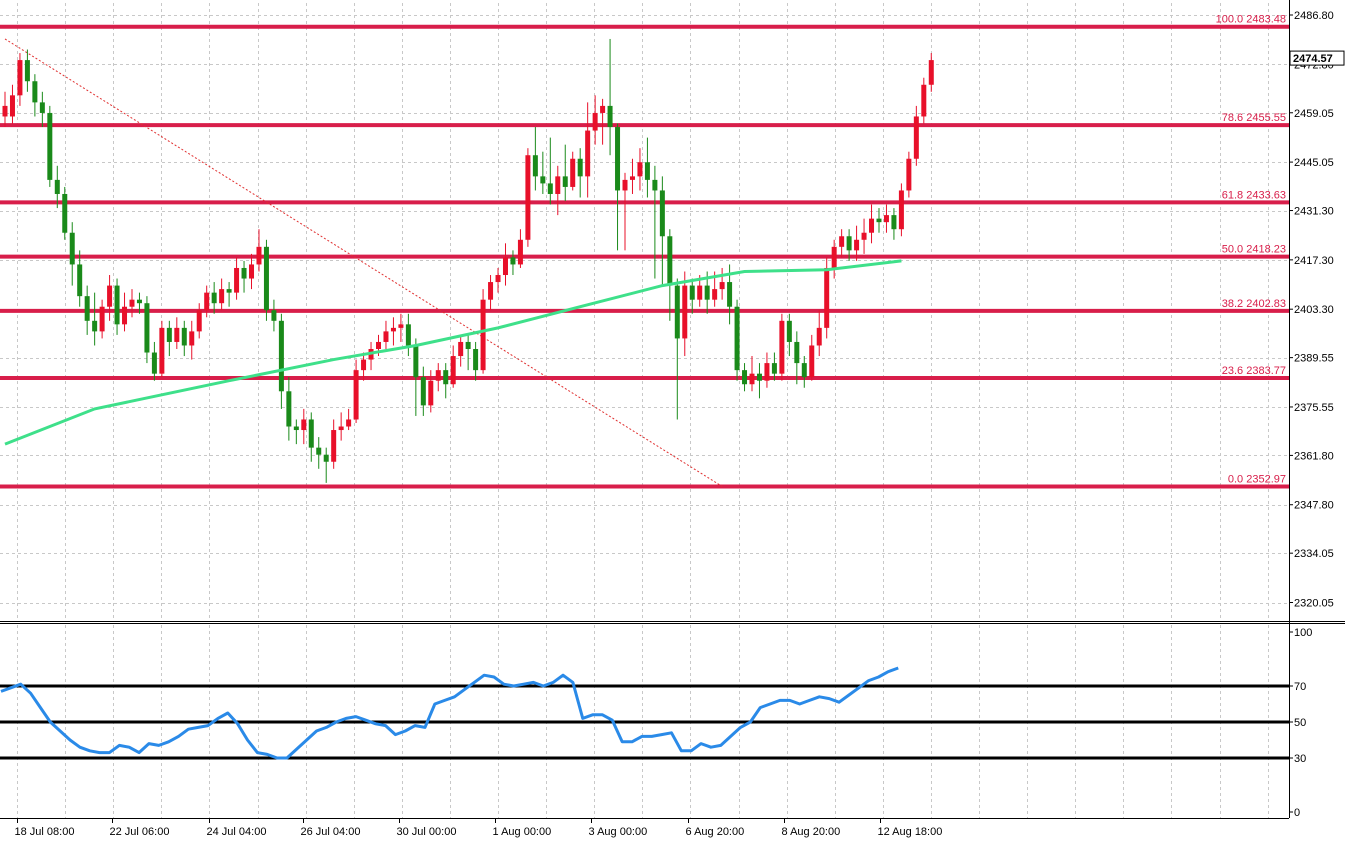  Describe the element at coordinates (140, 832) in the screenshot. I see `time-tick-label: 22 Jul 06:00` at that location.